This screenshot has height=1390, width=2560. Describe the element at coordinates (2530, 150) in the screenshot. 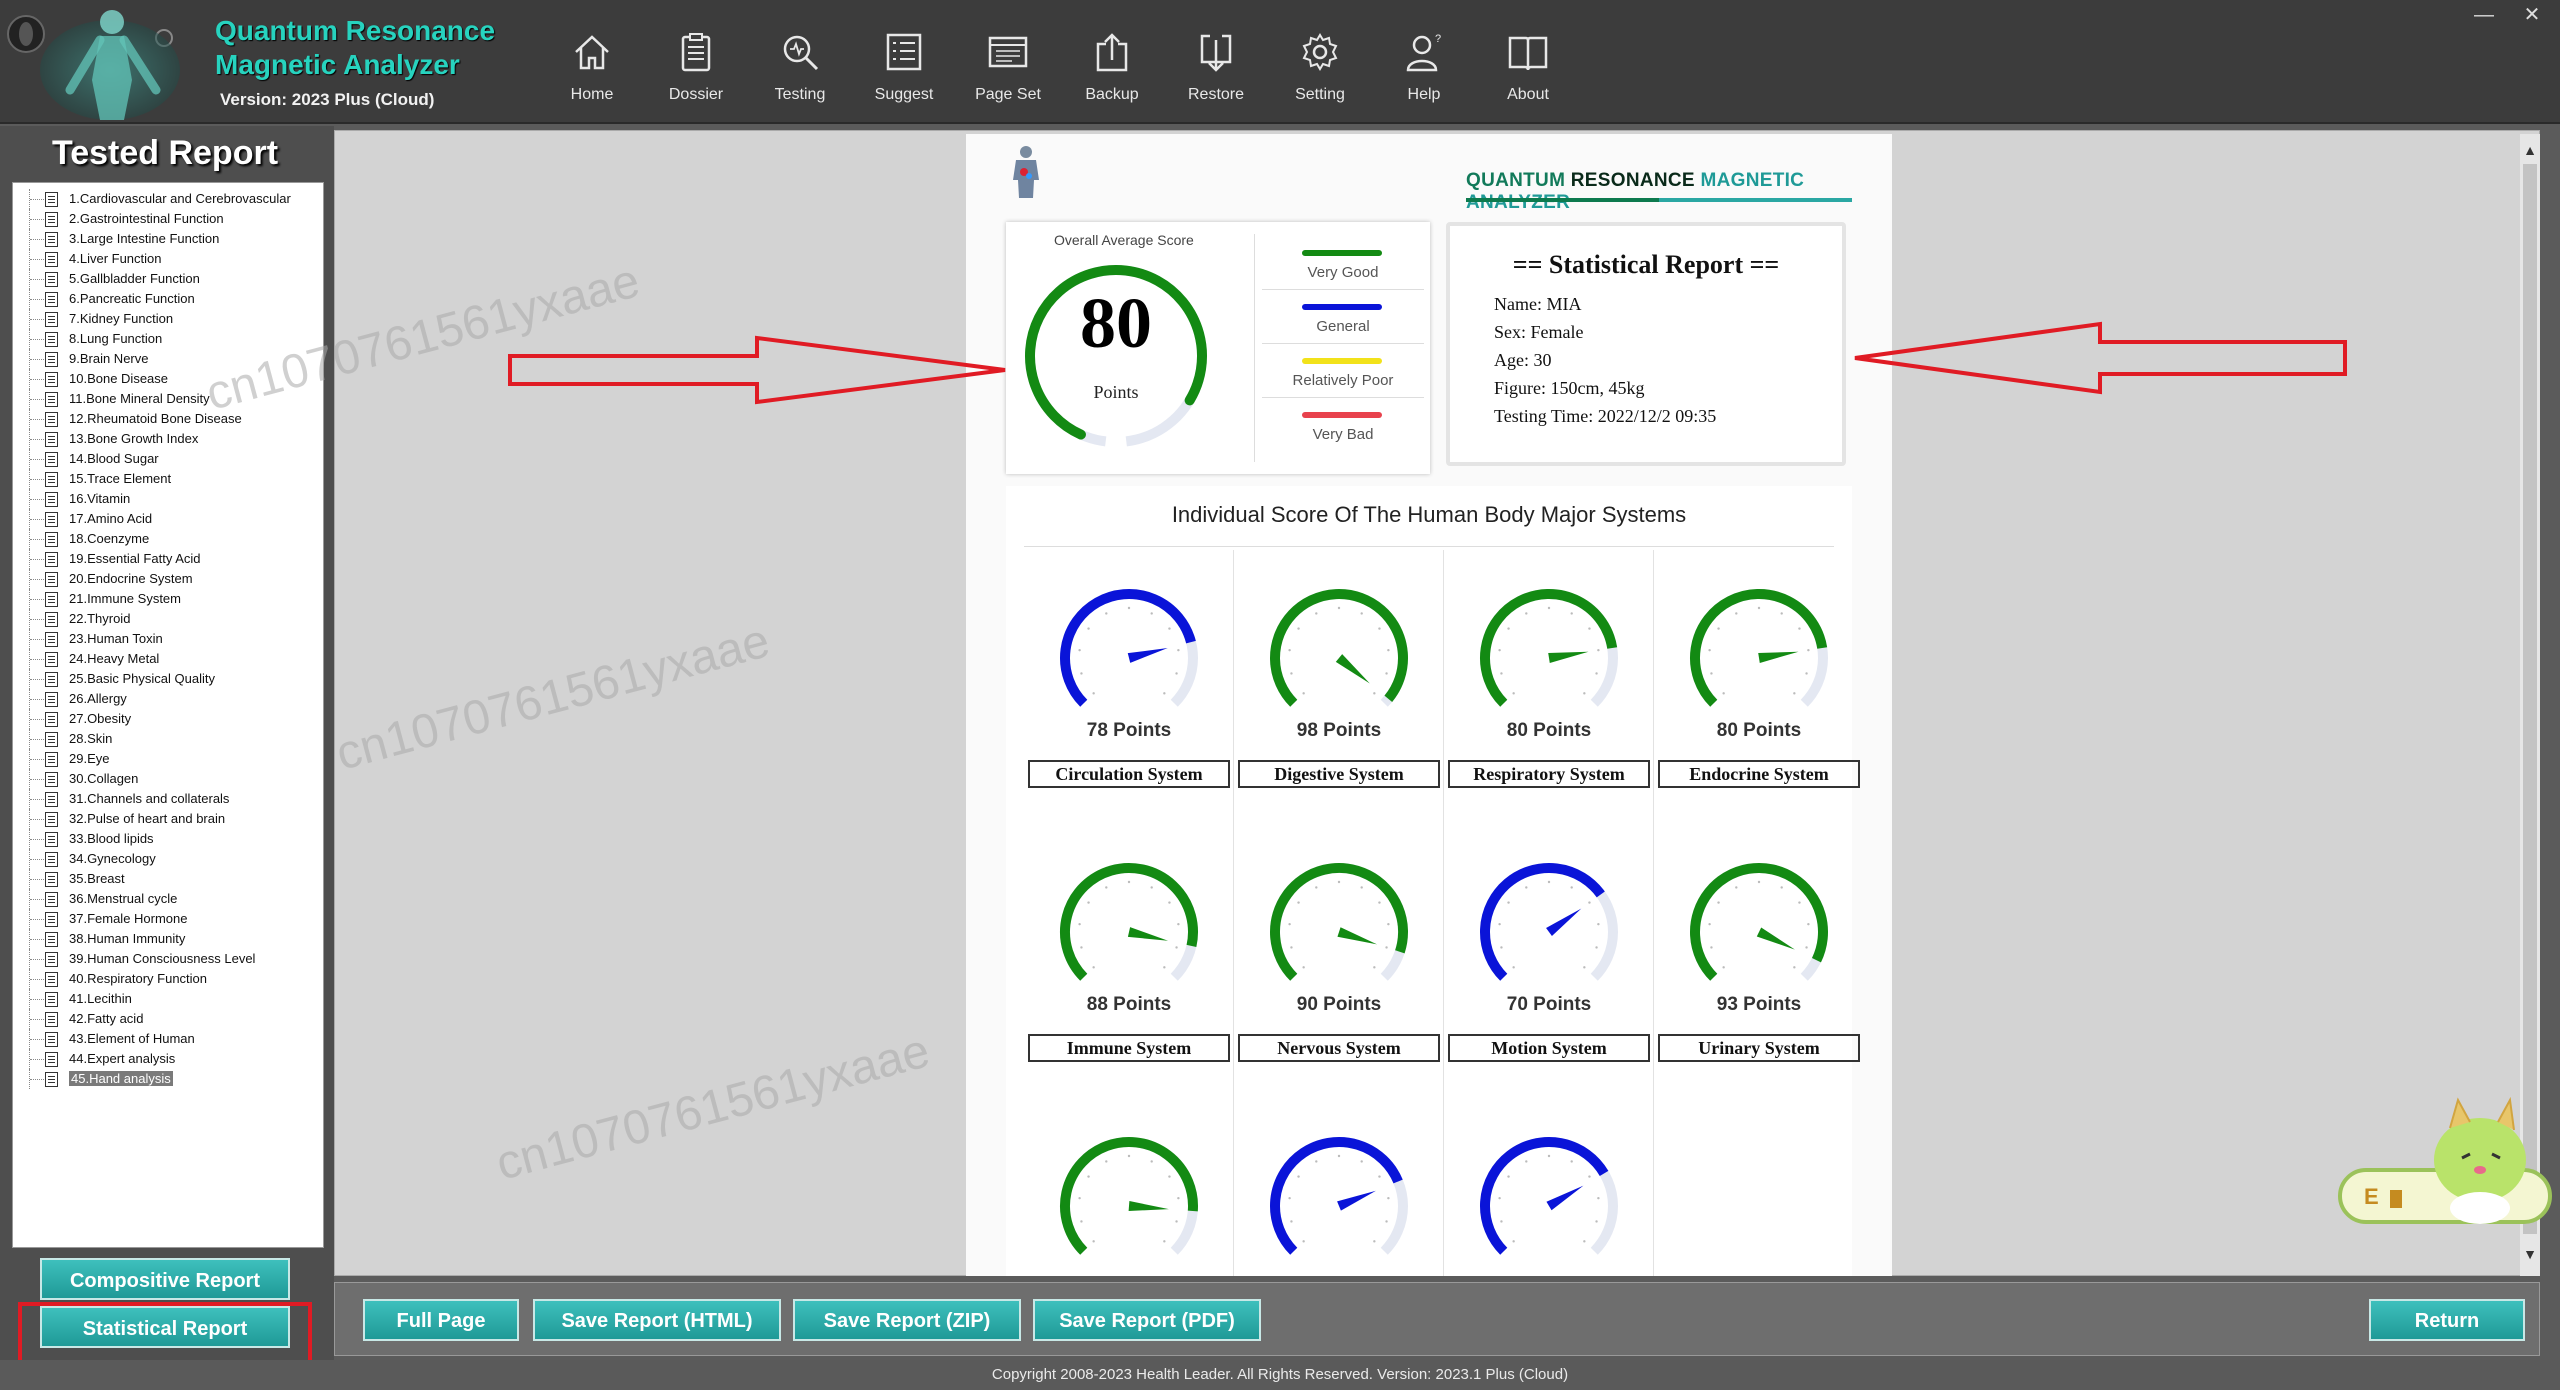

I see `scroll-up-icon: ▲` at that location.